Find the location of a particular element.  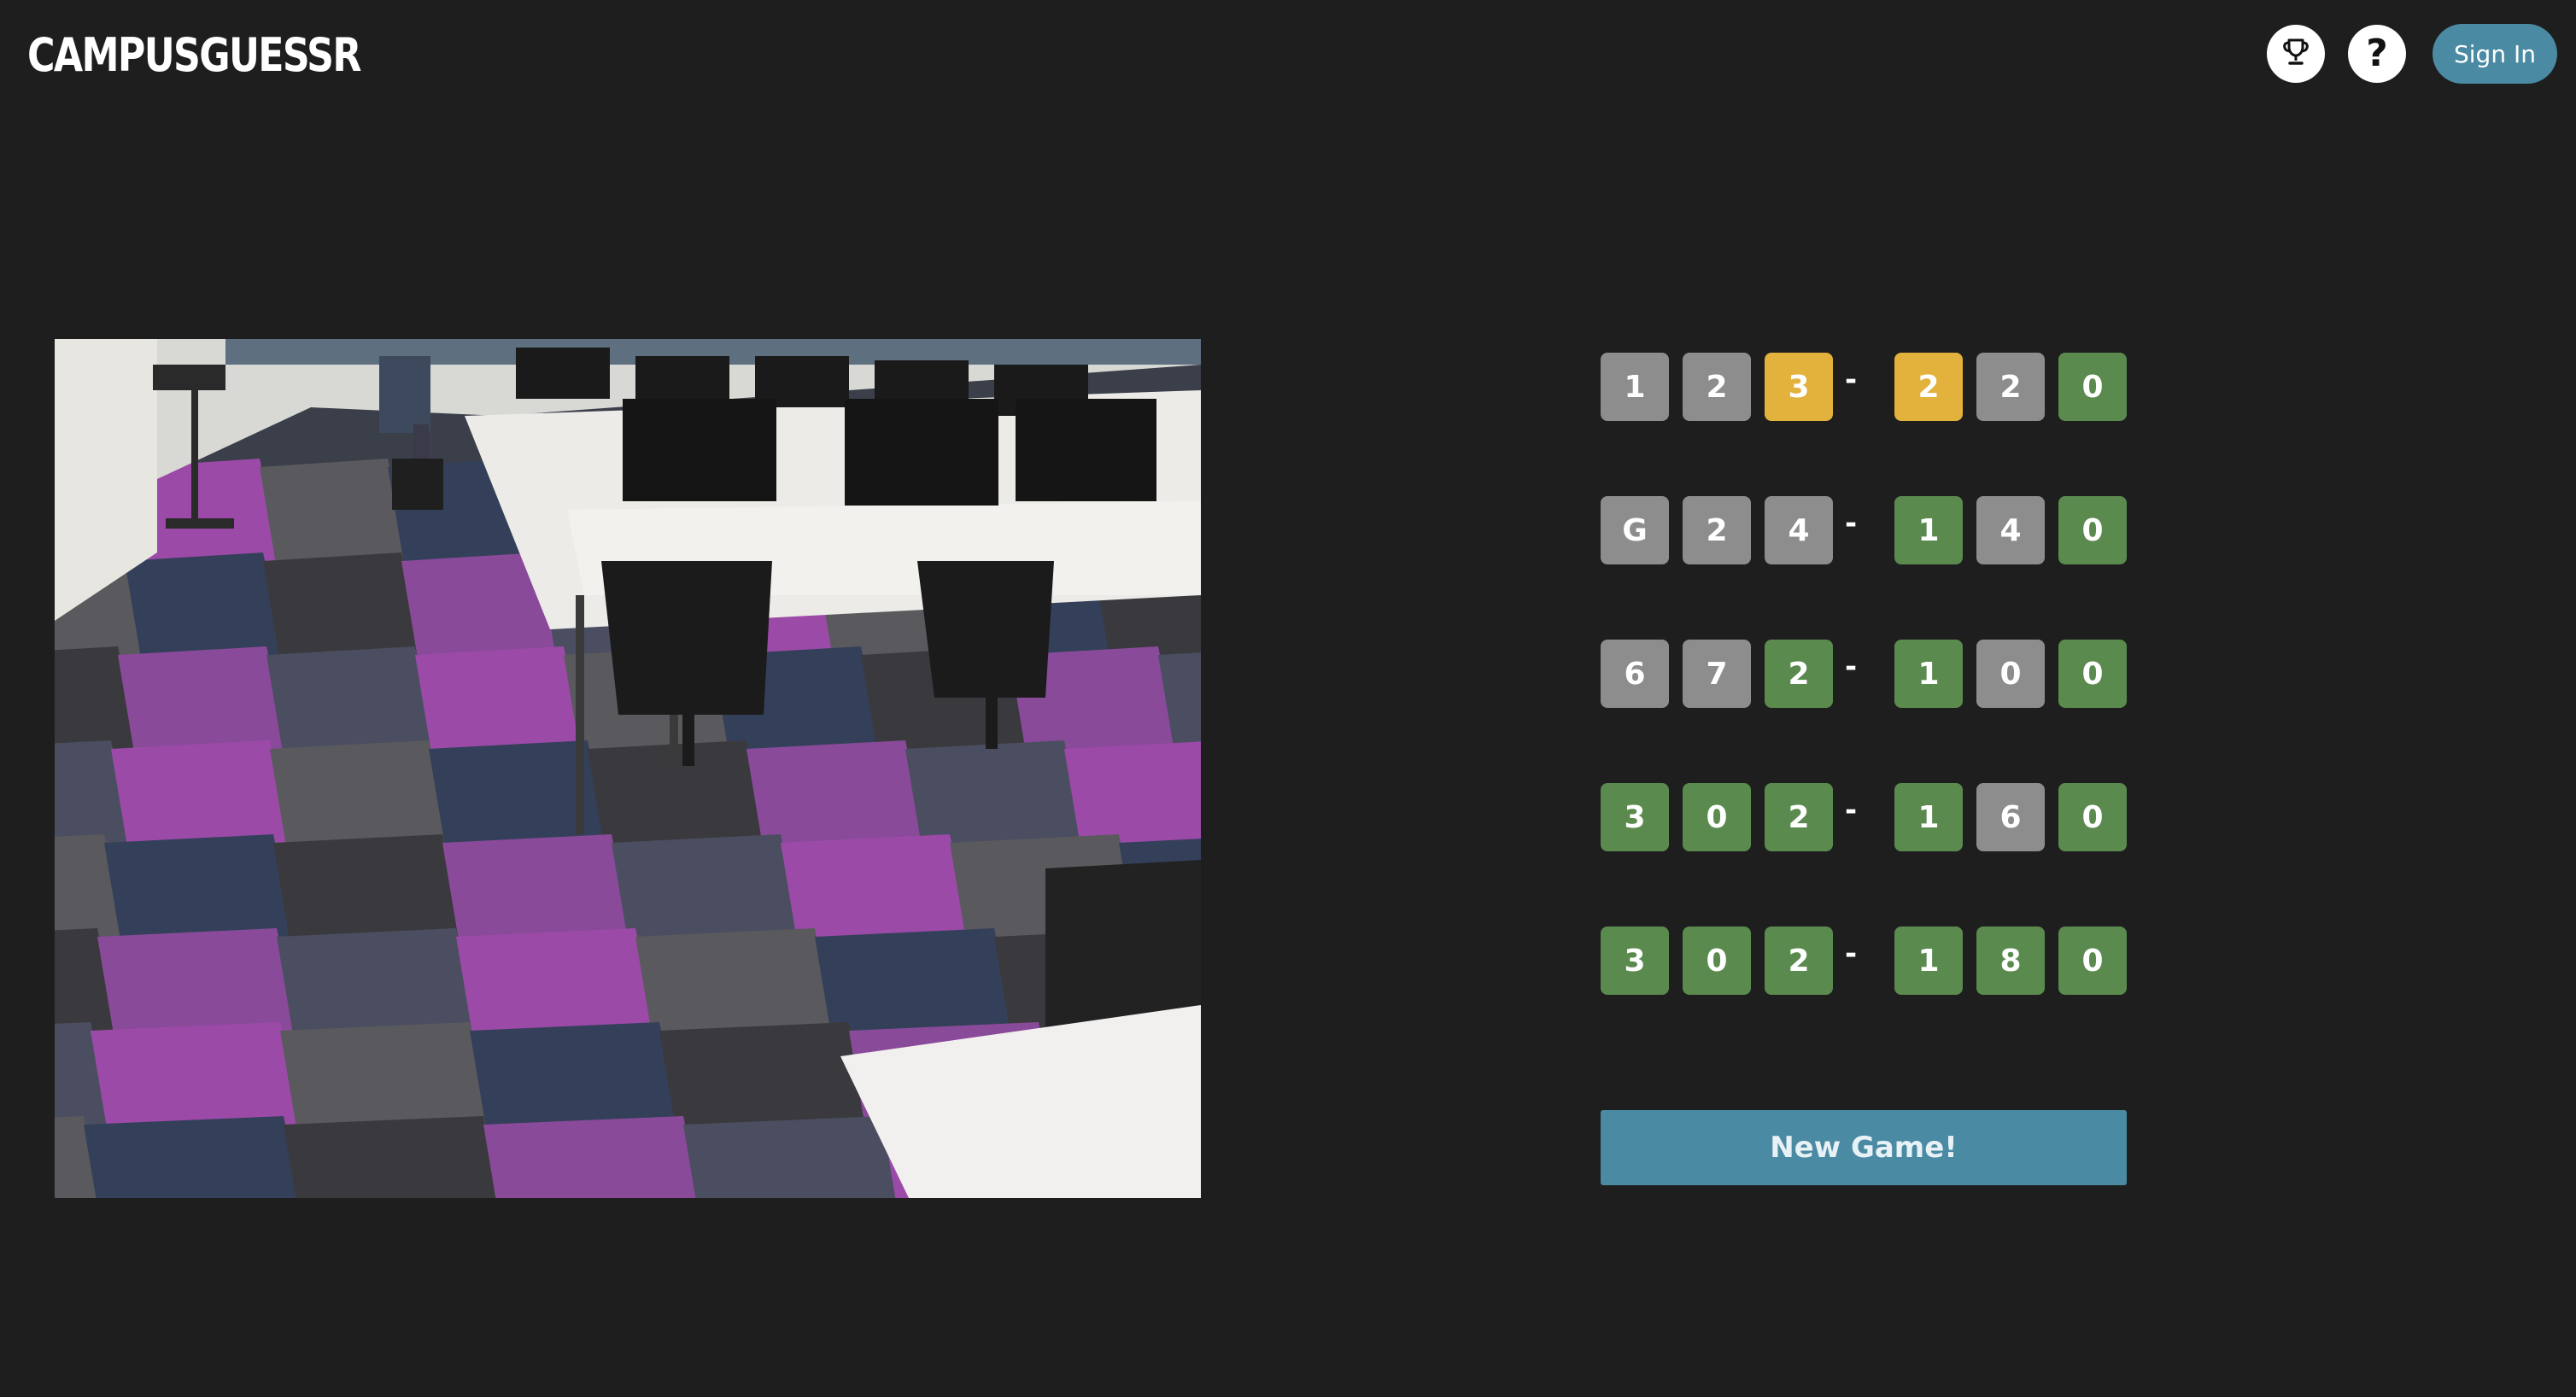

app-logo: CAMPUSGUESSR is located at coordinates (194, 55).